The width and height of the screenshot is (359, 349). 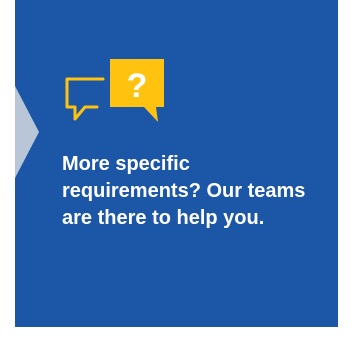 What do you see at coordinates (27, 132) in the screenshot?
I see `side-arrow-icon` at bounding box center [27, 132].